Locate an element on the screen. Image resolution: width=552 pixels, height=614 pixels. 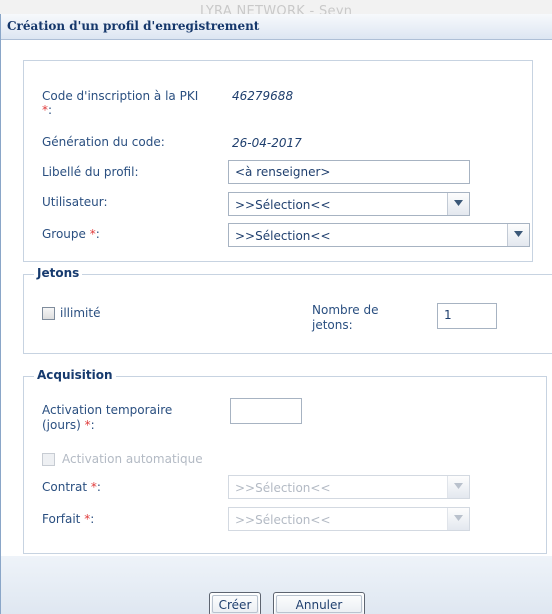
pki-code-label: Code d'inscription à la PKI is located at coordinates (120, 96).